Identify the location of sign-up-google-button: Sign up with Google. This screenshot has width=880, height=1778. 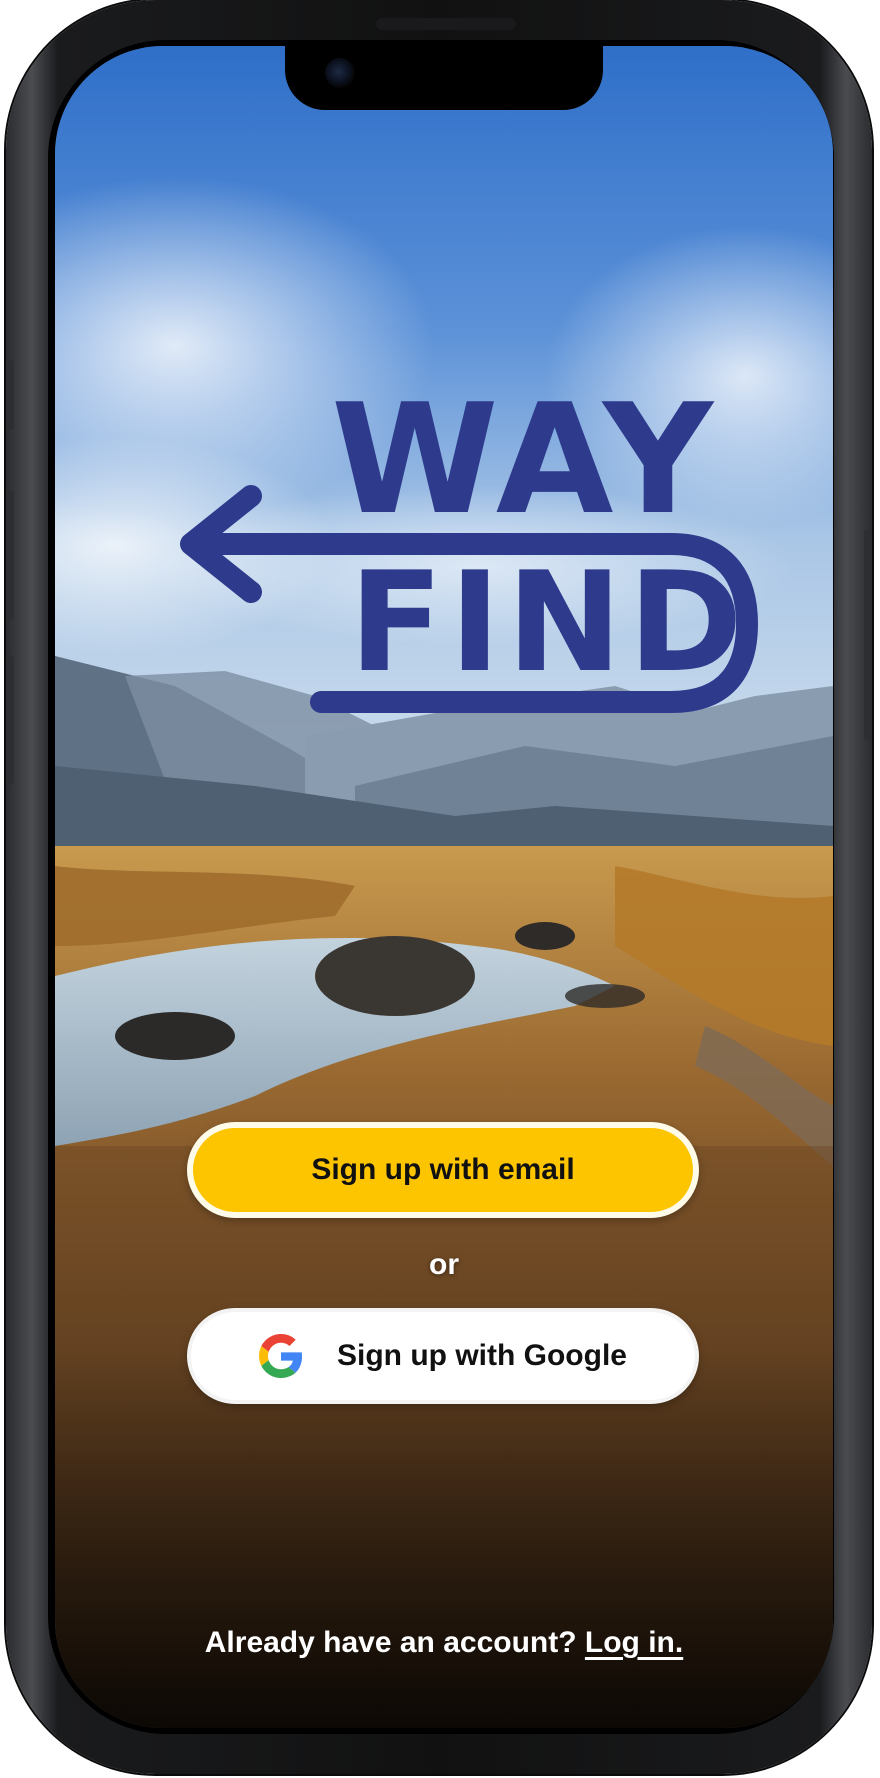
(443, 1356).